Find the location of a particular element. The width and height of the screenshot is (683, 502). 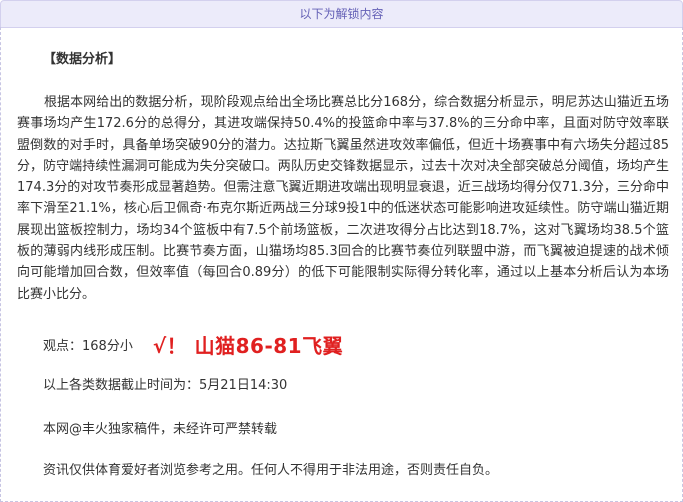

copyright-notice: 本网@丰火独家稿件，未经许可严禁转载 is located at coordinates (160, 429).